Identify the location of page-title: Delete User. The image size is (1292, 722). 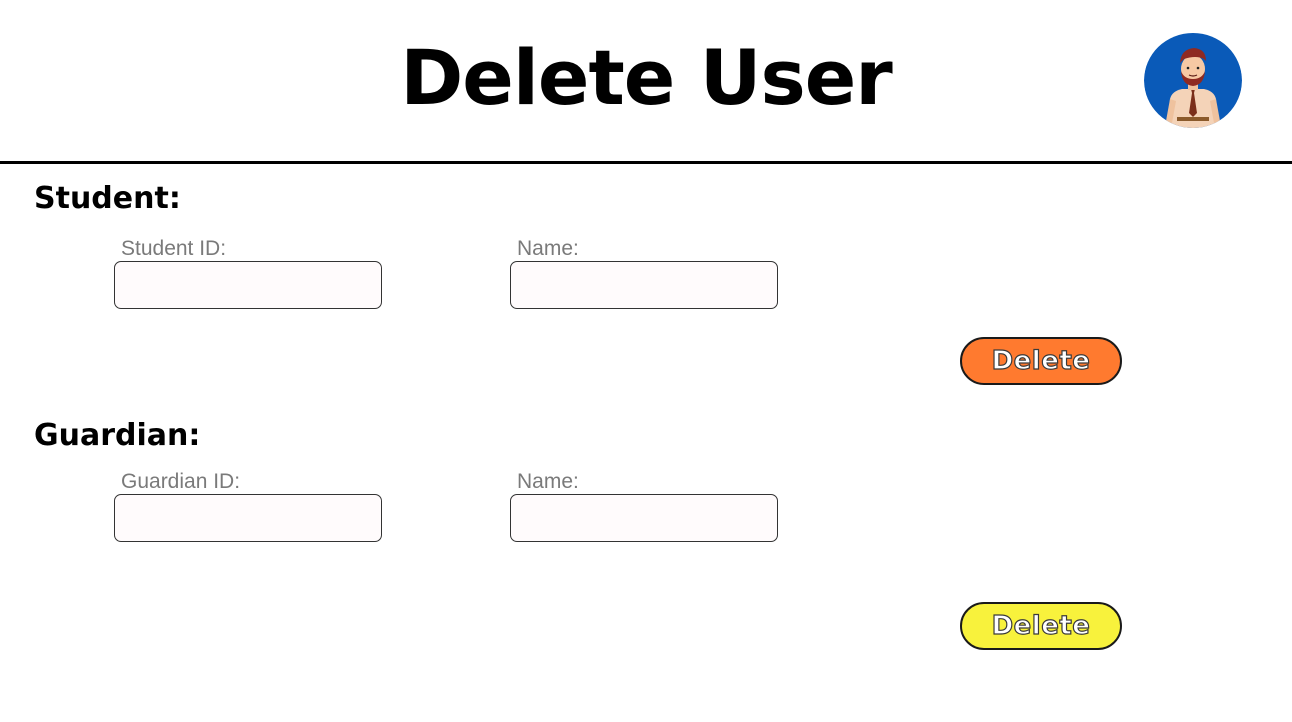
(646, 77).